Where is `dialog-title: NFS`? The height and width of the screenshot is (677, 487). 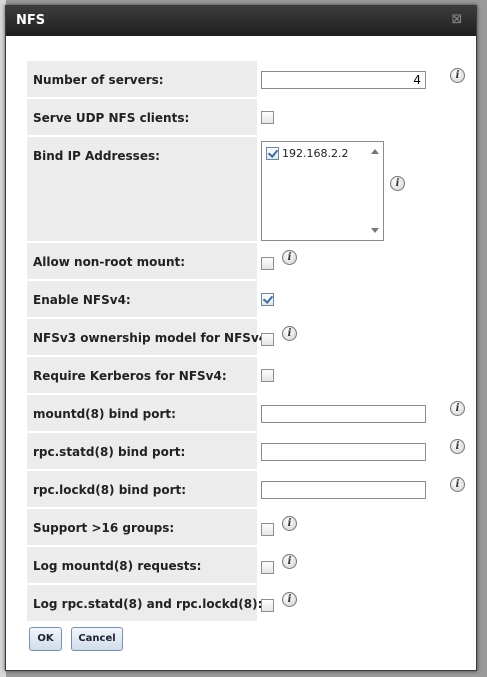
dialog-title: NFS is located at coordinates (31, 20).